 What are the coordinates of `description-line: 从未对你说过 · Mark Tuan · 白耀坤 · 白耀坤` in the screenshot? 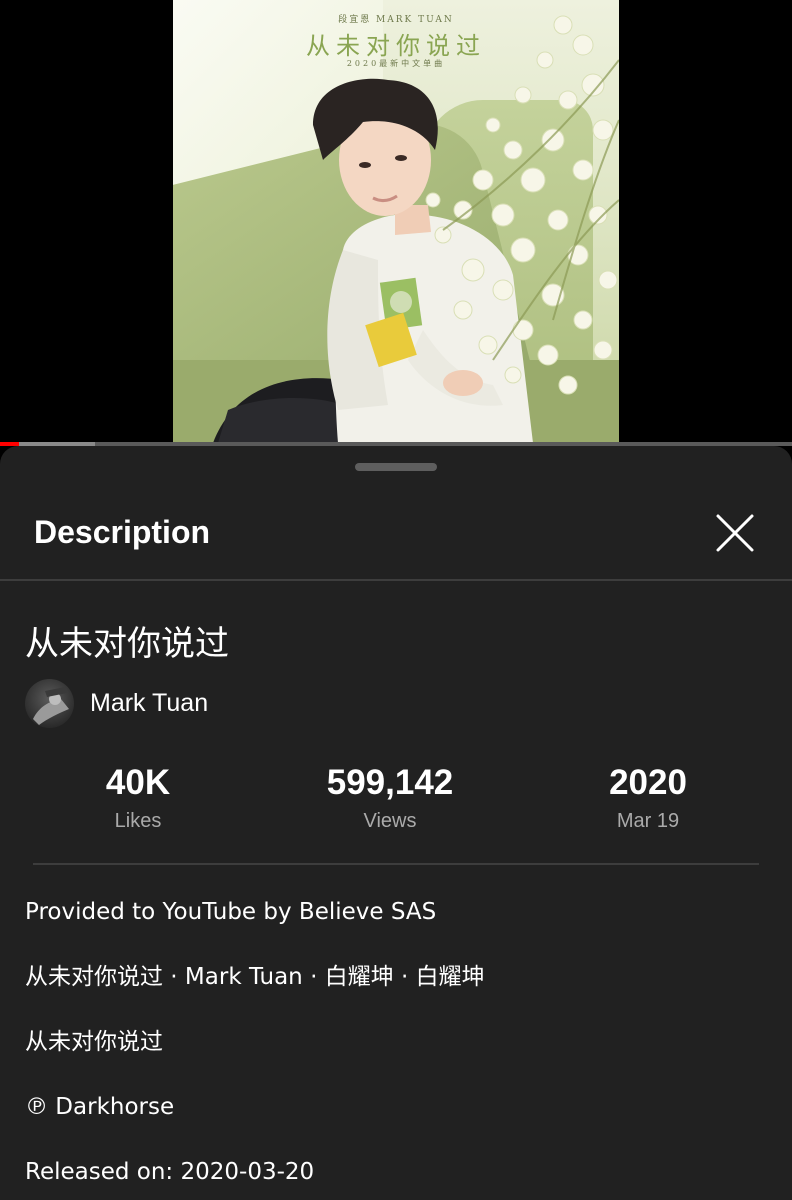 It's located at (255, 977).